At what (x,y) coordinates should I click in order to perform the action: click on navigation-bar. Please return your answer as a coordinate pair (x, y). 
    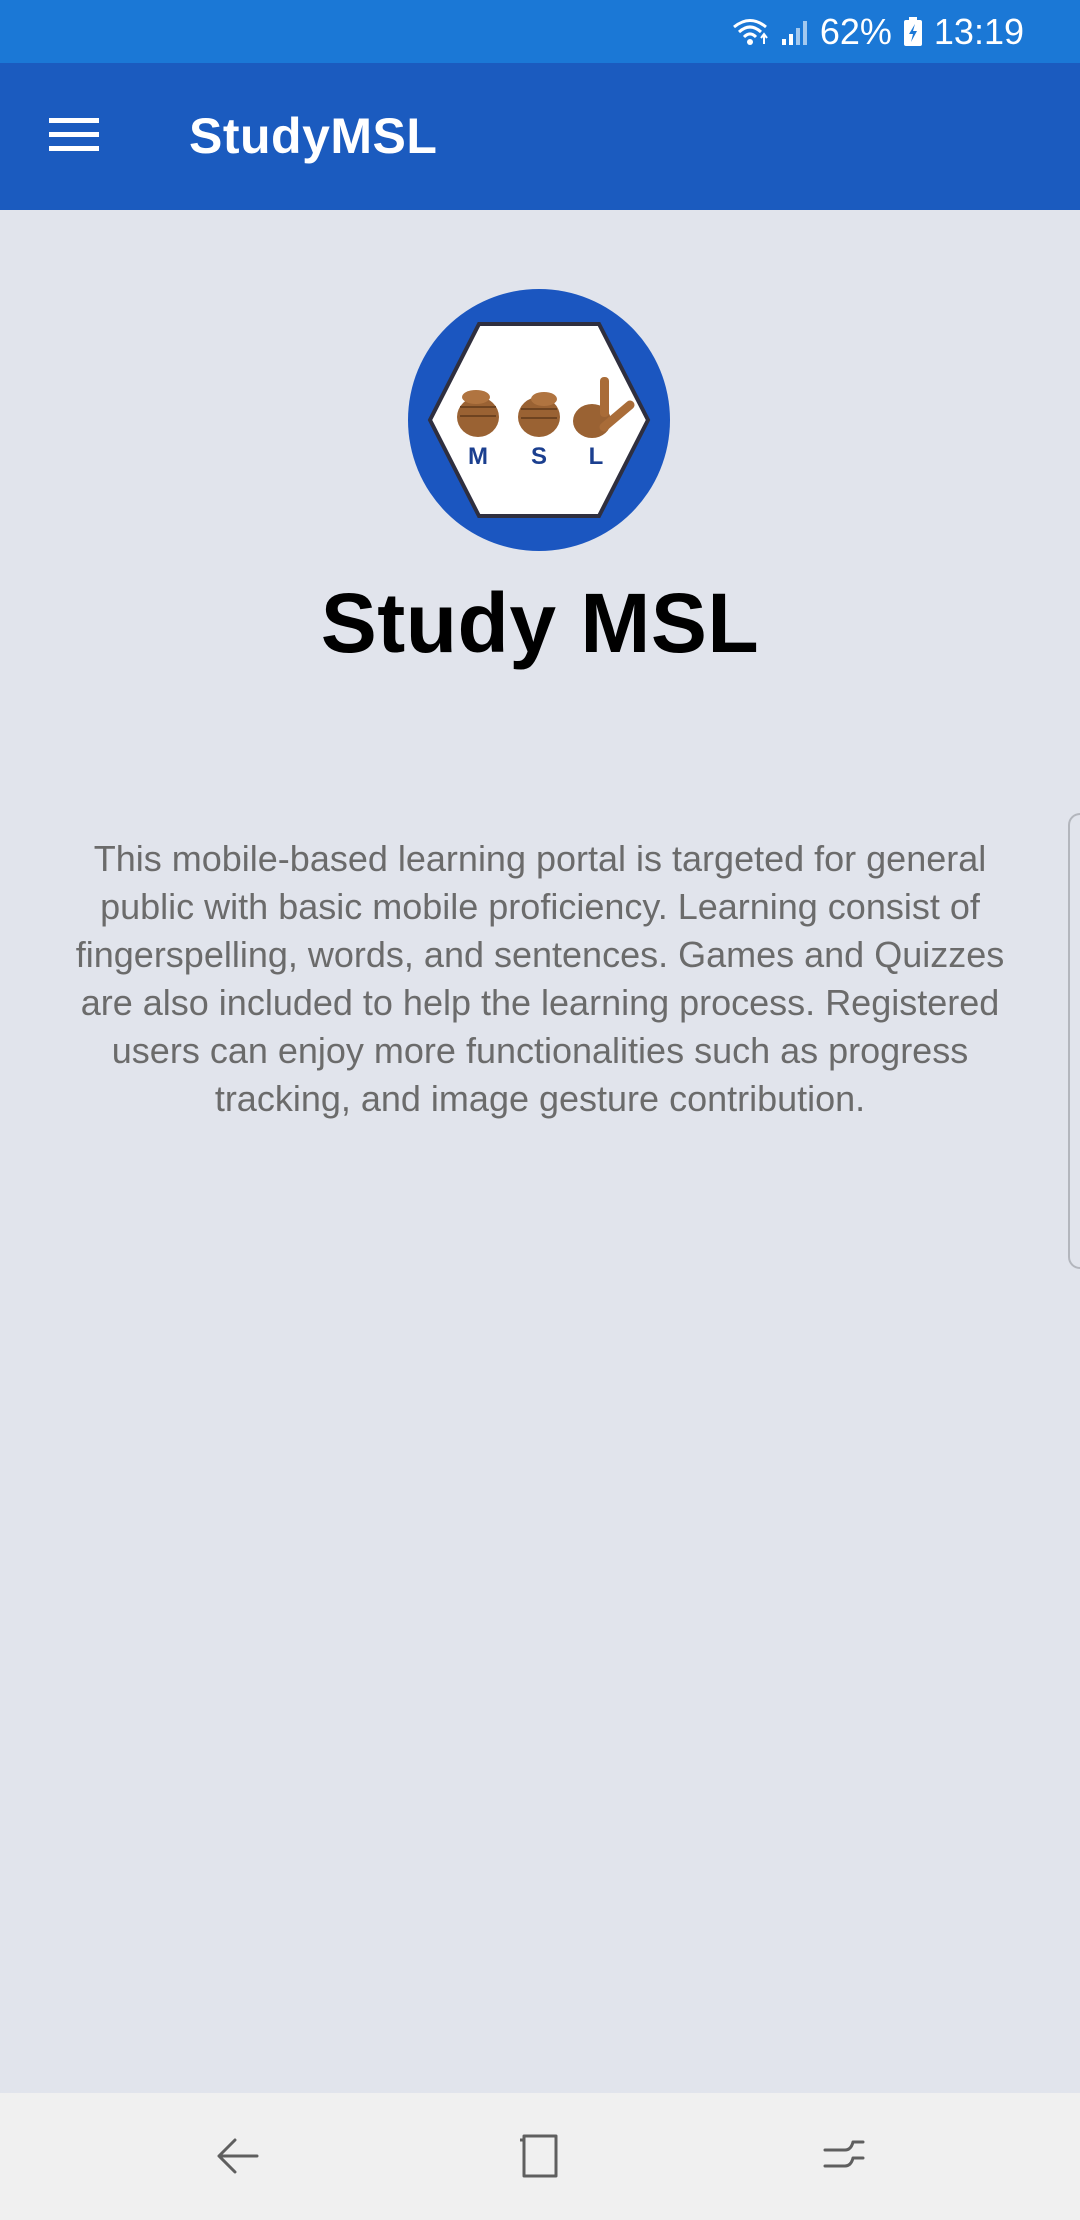
    Looking at the image, I should click on (540, 2156).